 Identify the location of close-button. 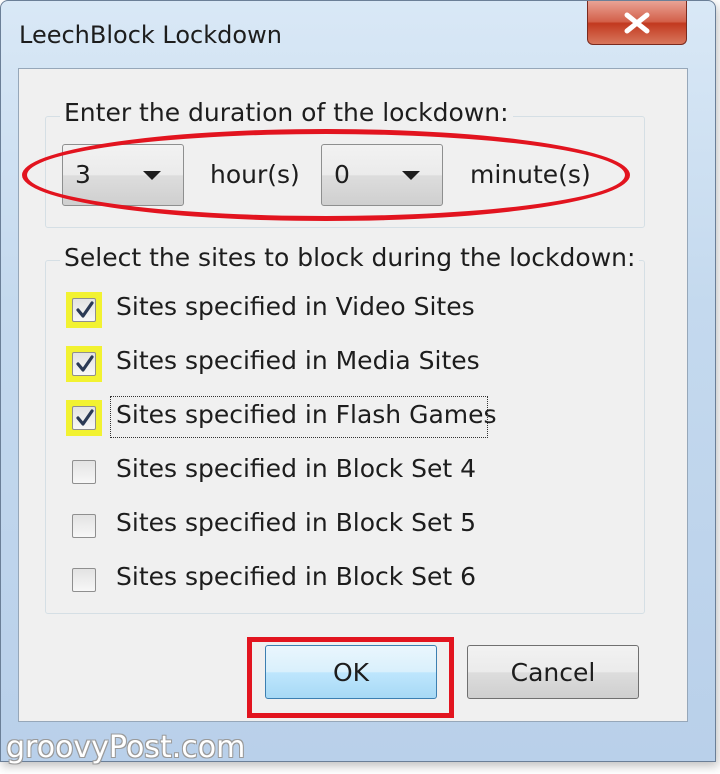
(637, 23).